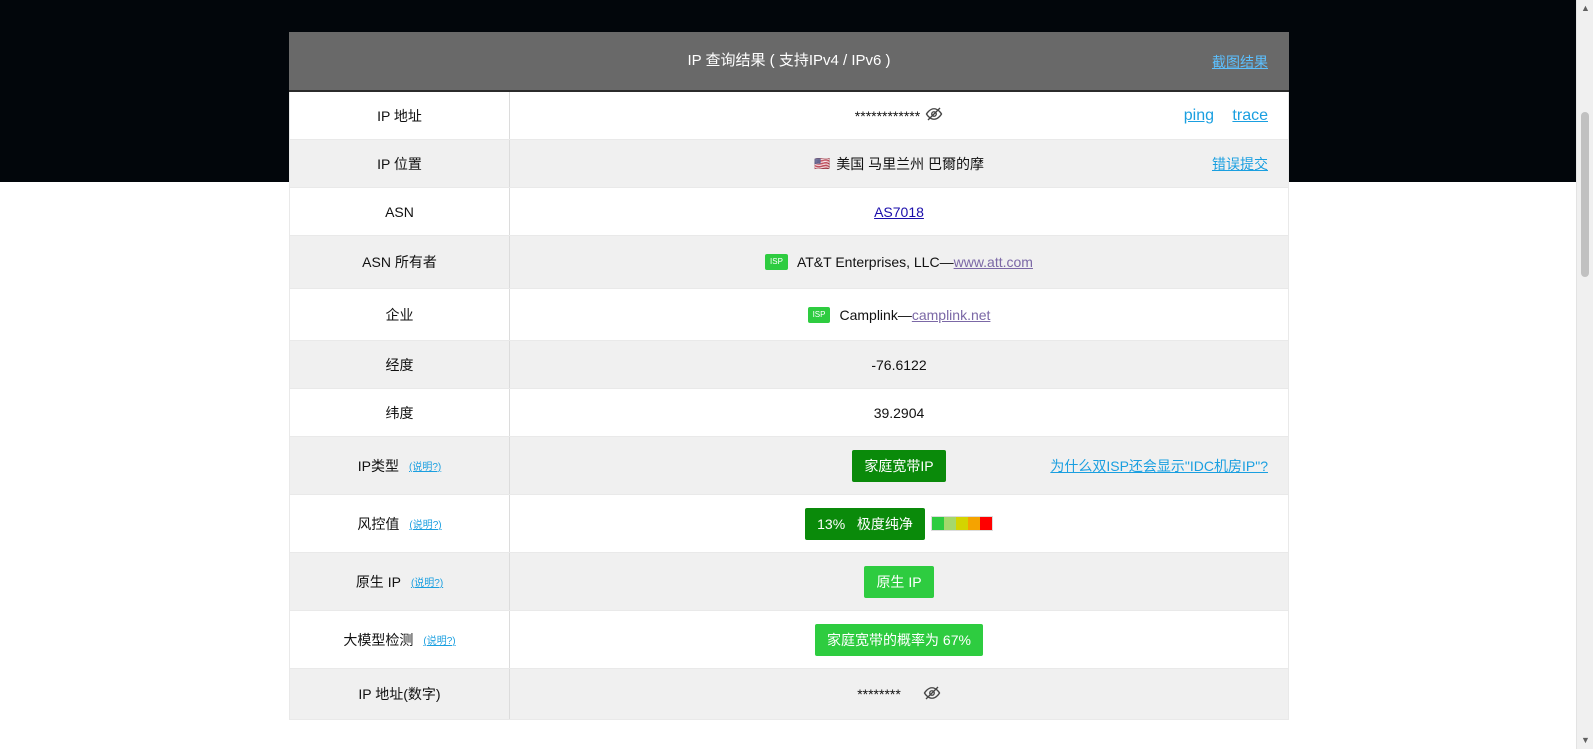 The width and height of the screenshot is (1593, 749). I want to click on value-ip-address: ************ ping trace, so click(899, 115).